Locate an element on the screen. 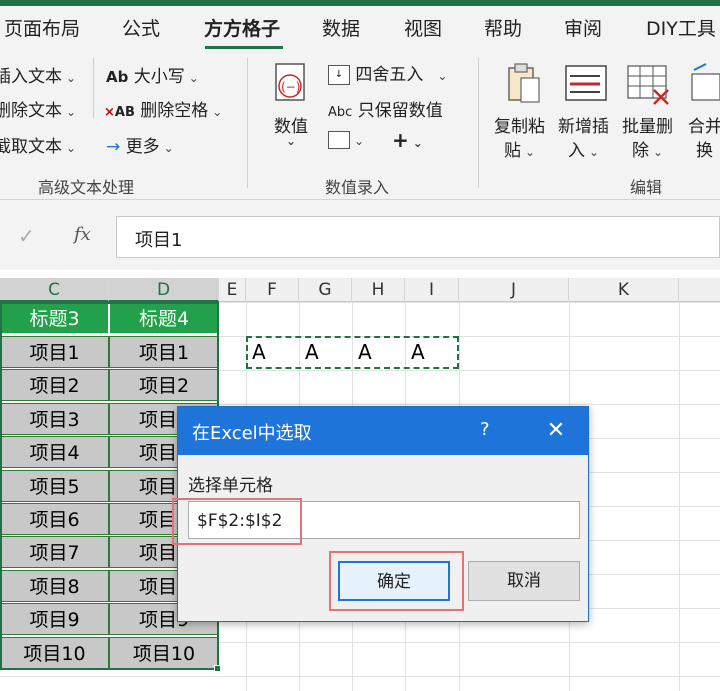 The width and height of the screenshot is (720, 691). highlight-range-input is located at coordinates (237, 521).